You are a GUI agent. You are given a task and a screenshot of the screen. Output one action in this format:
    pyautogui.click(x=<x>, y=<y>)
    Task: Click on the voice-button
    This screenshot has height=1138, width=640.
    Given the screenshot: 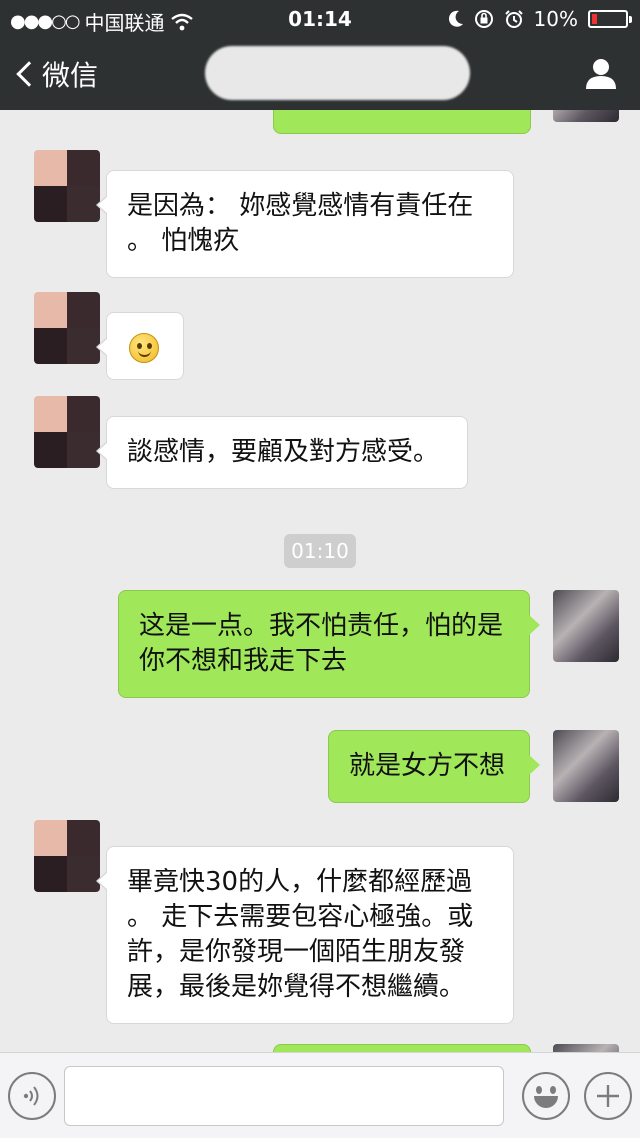 What is the action you would take?
    pyautogui.click(x=32, y=1096)
    